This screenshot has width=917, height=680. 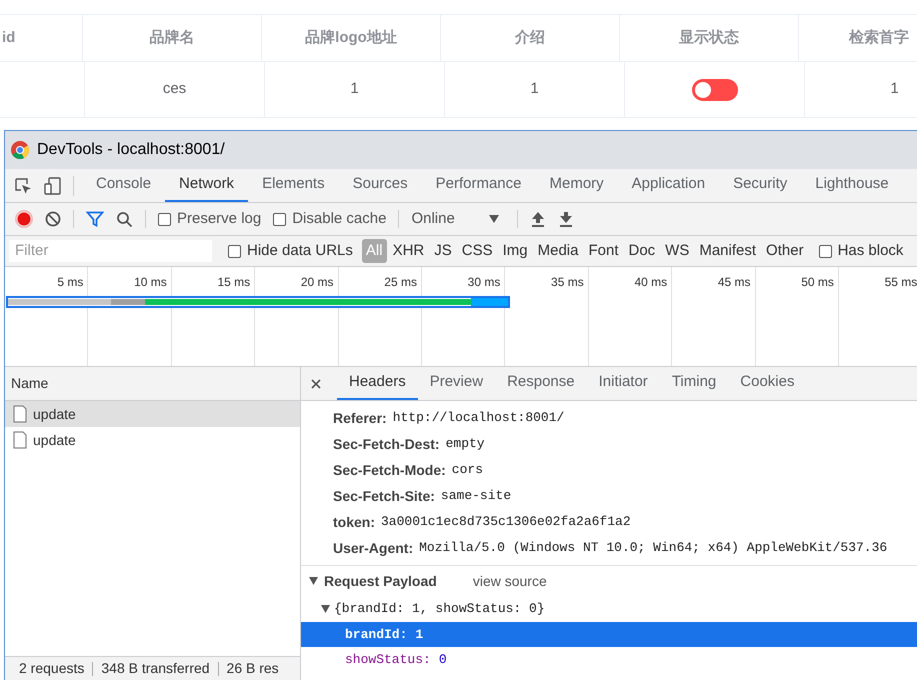 I want to click on request-row: update, so click(x=152, y=414).